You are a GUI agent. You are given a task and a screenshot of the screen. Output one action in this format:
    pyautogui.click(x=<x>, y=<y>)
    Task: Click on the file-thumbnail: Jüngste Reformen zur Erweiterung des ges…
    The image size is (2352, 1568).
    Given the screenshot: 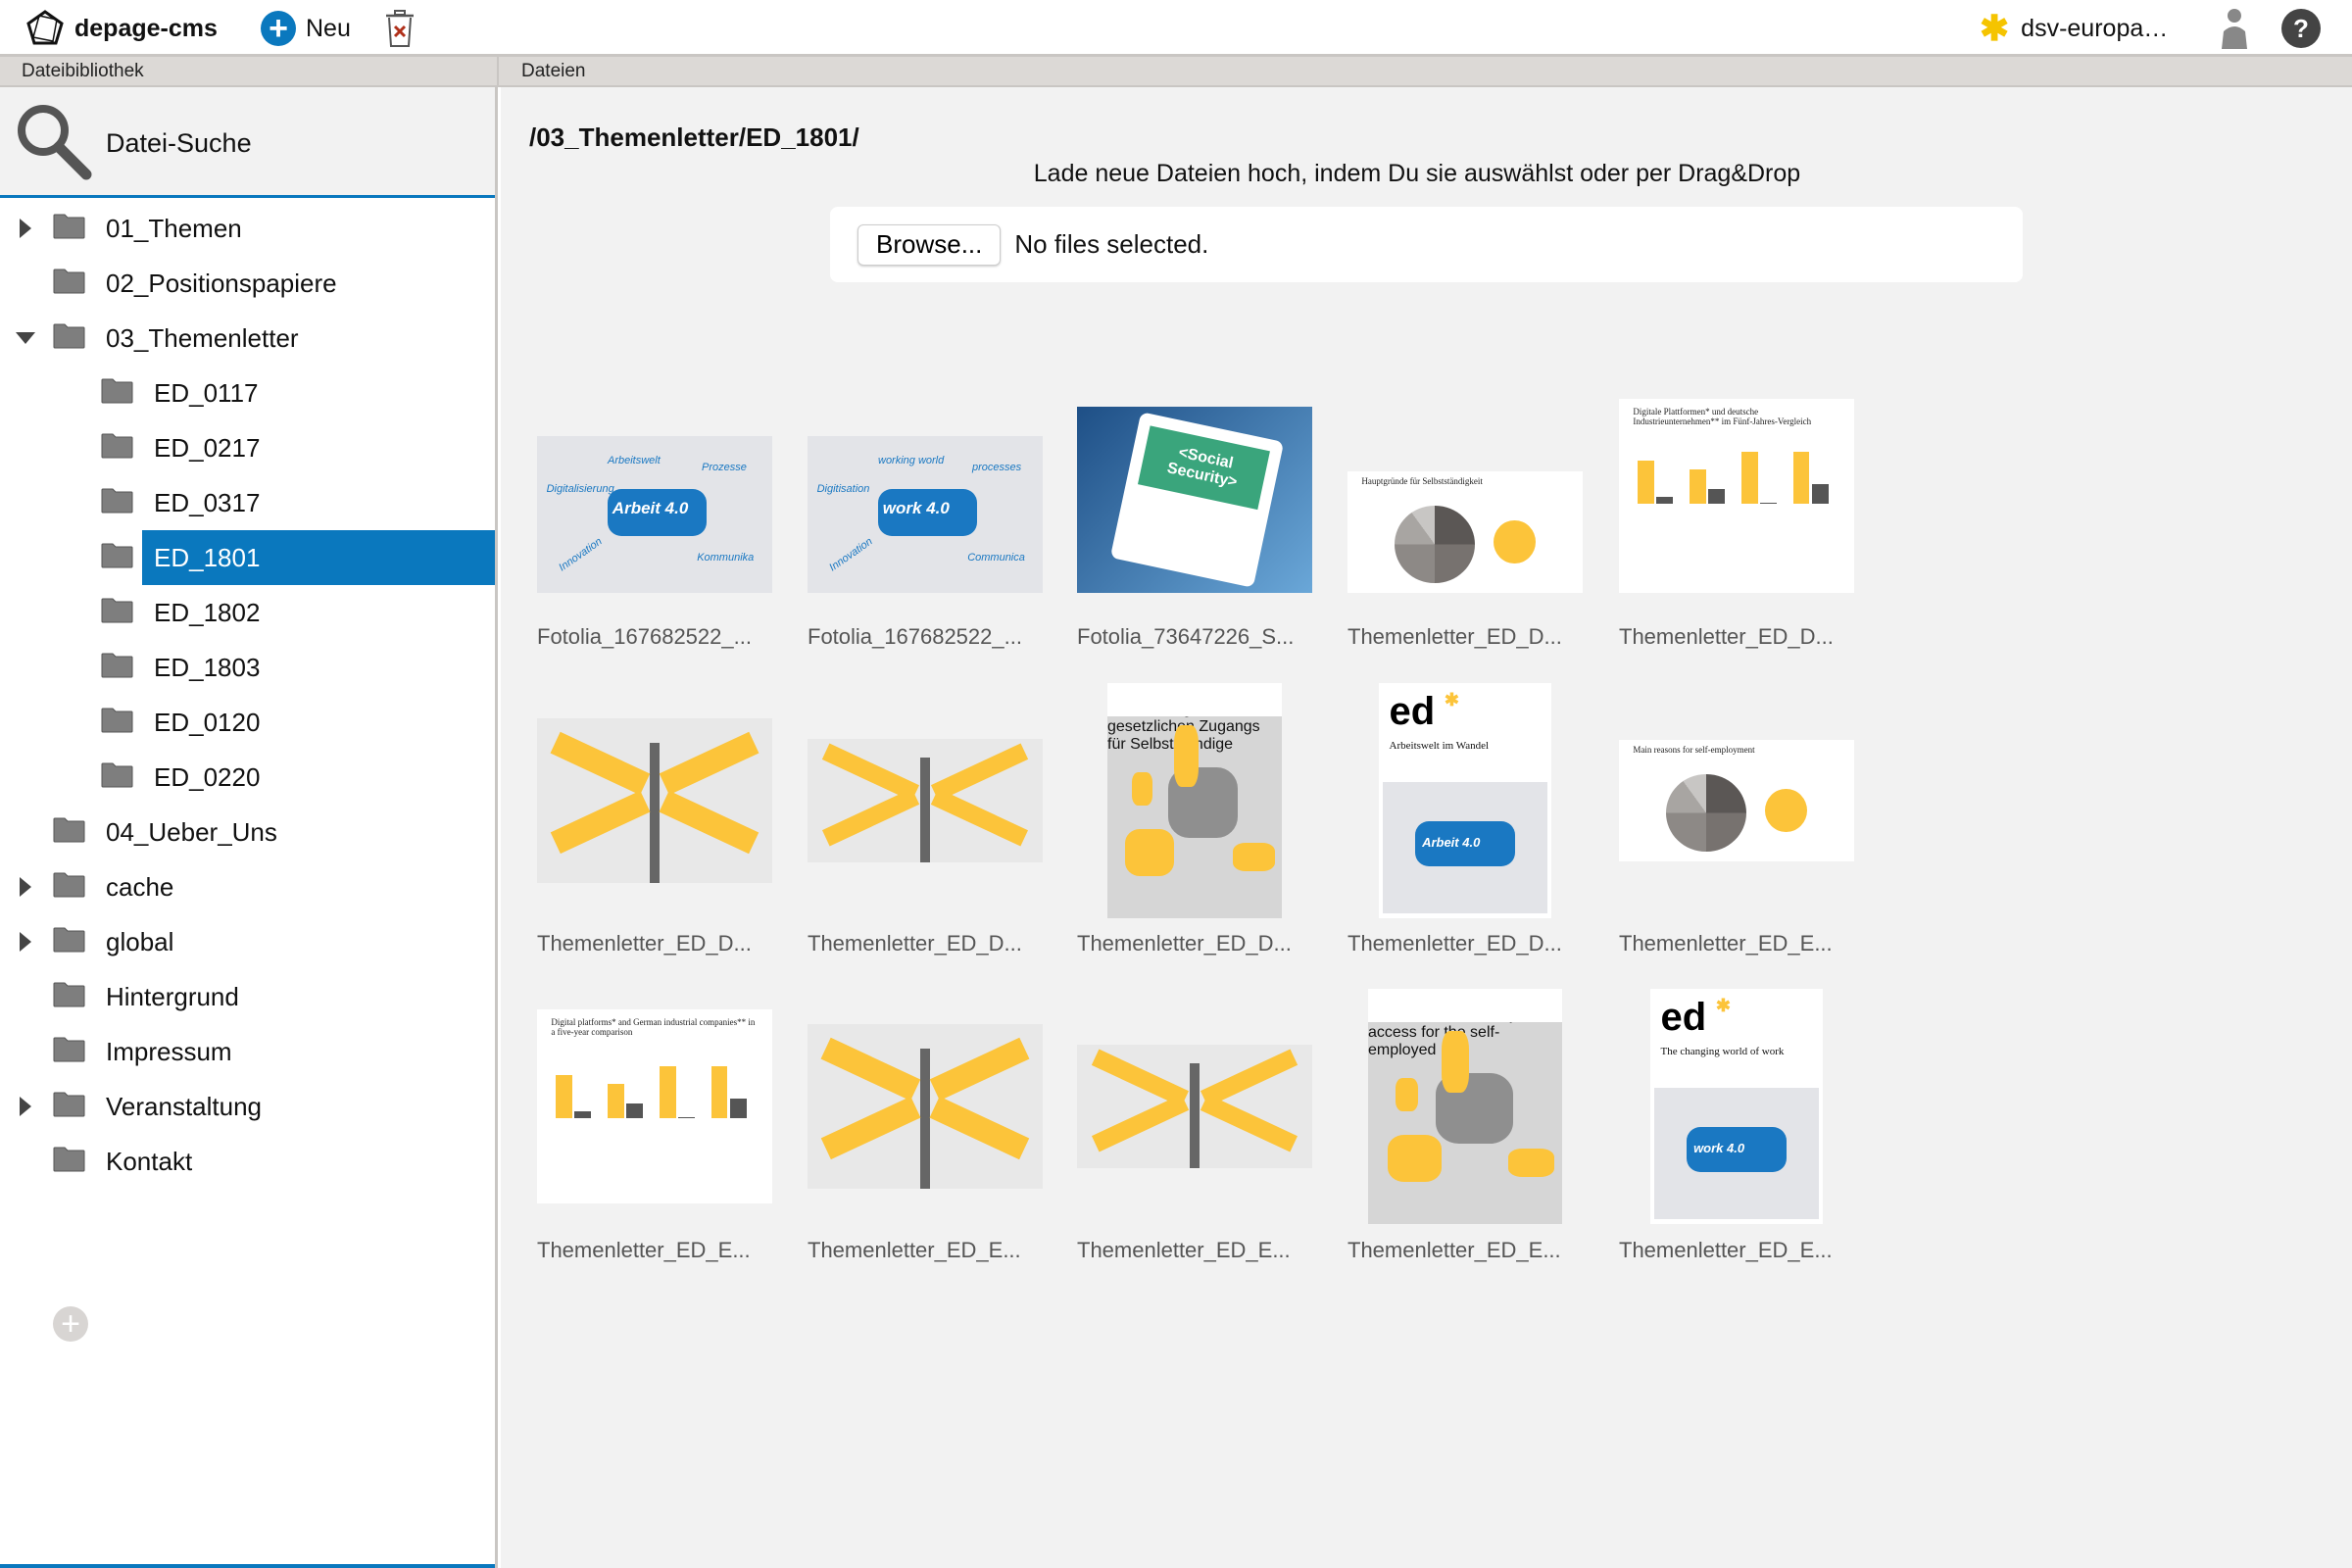 What is the action you would take?
    pyautogui.click(x=1194, y=800)
    